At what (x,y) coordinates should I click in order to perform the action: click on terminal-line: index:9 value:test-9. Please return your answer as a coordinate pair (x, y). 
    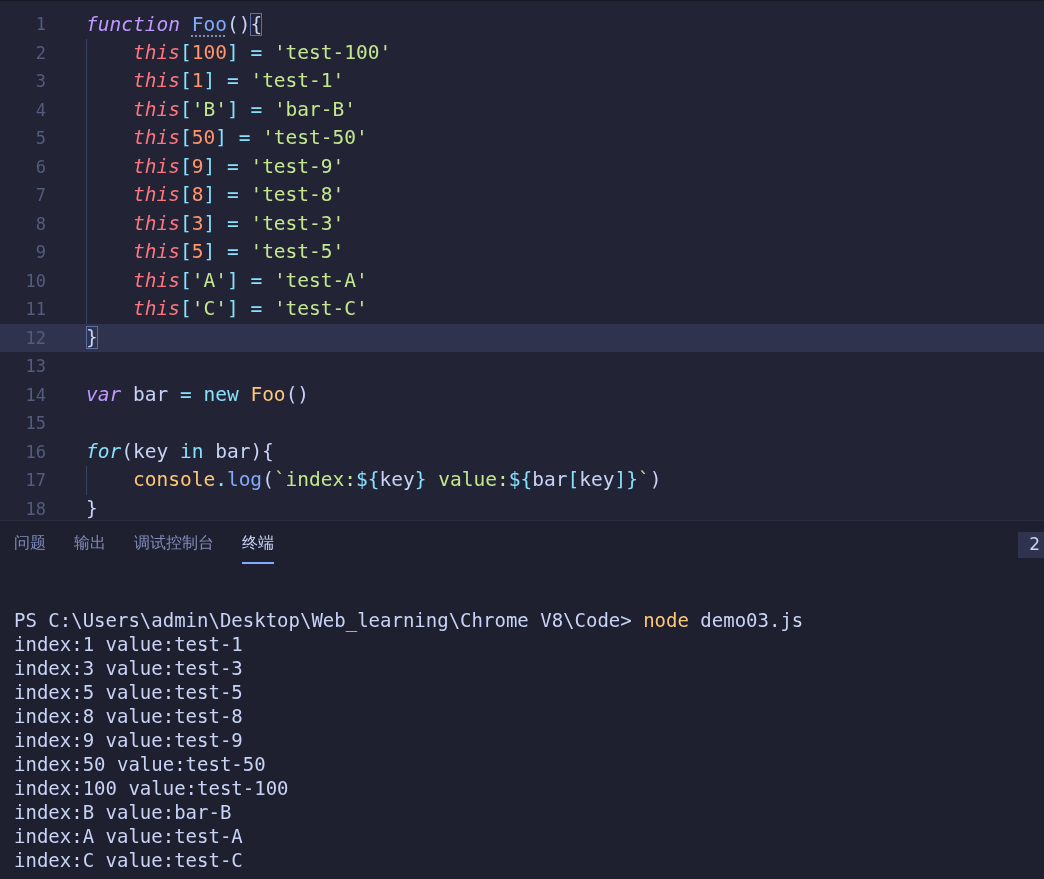
    Looking at the image, I should click on (129, 740).